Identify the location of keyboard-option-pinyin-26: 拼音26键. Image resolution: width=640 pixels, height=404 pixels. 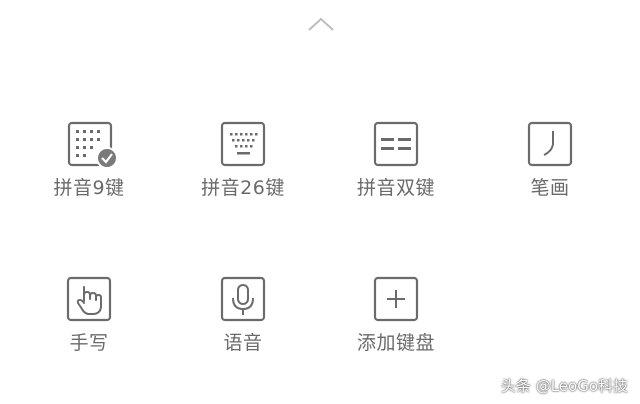
(243, 175).